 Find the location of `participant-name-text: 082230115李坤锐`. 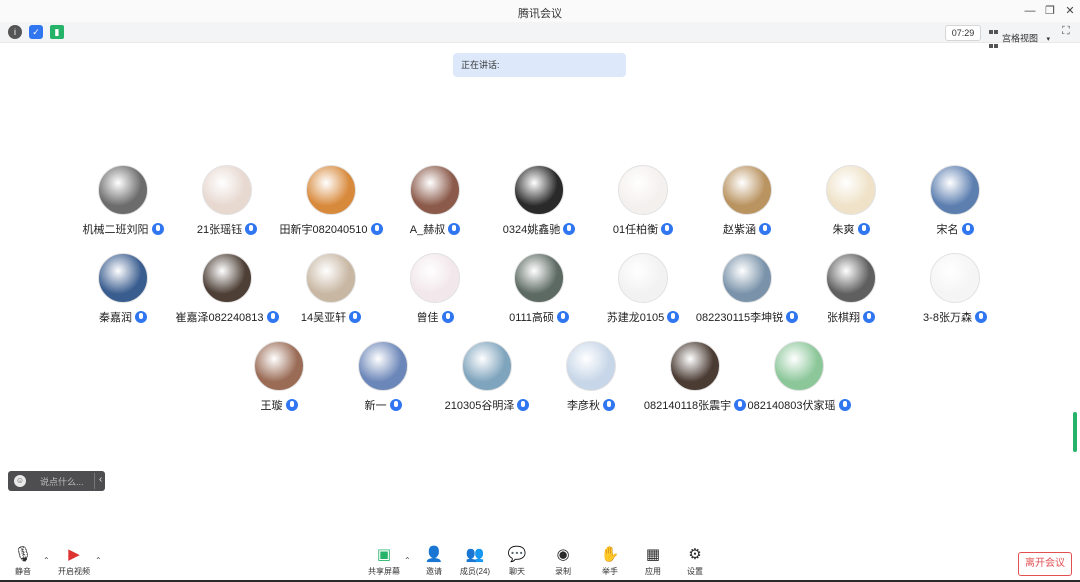

participant-name-text: 082230115李坤锐 is located at coordinates (739, 318).